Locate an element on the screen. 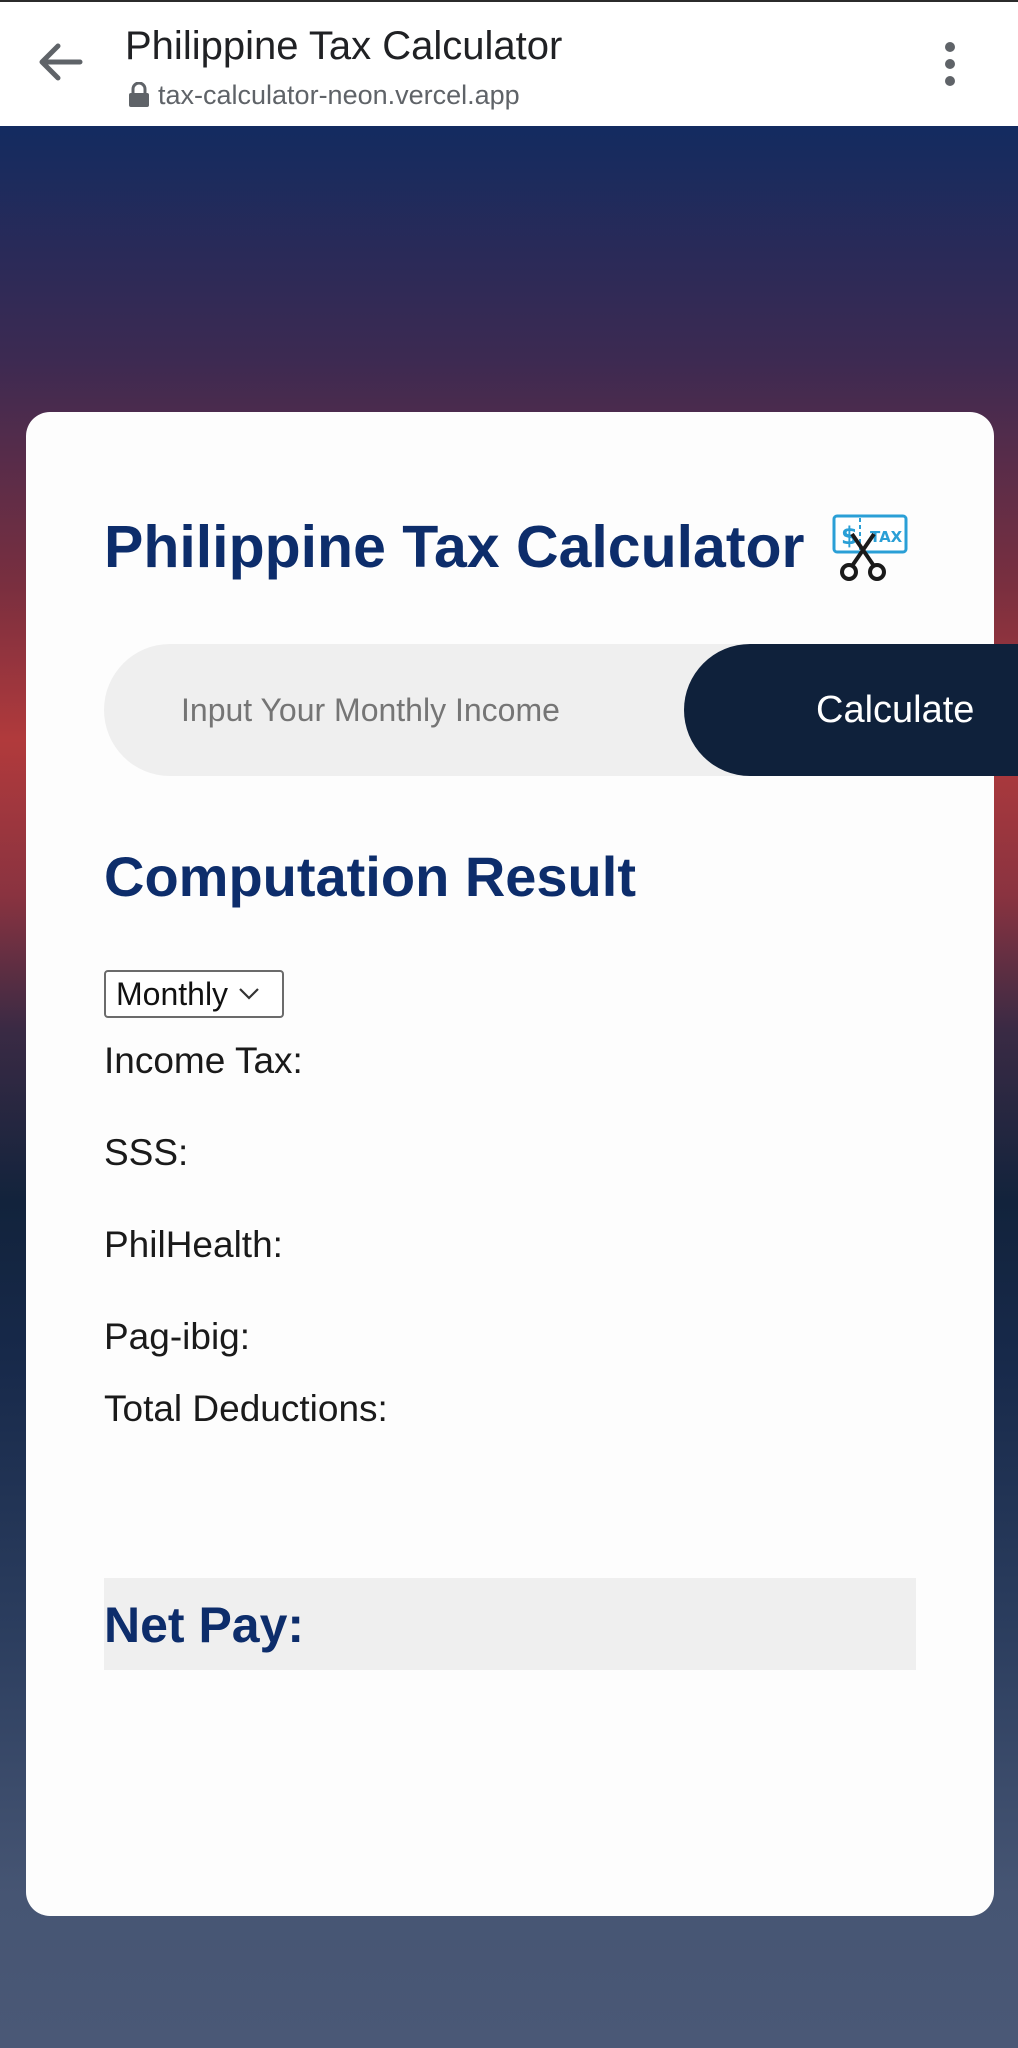 The image size is (1018, 2048). tax-scissors-icon: $ TAX is located at coordinates (870, 547).